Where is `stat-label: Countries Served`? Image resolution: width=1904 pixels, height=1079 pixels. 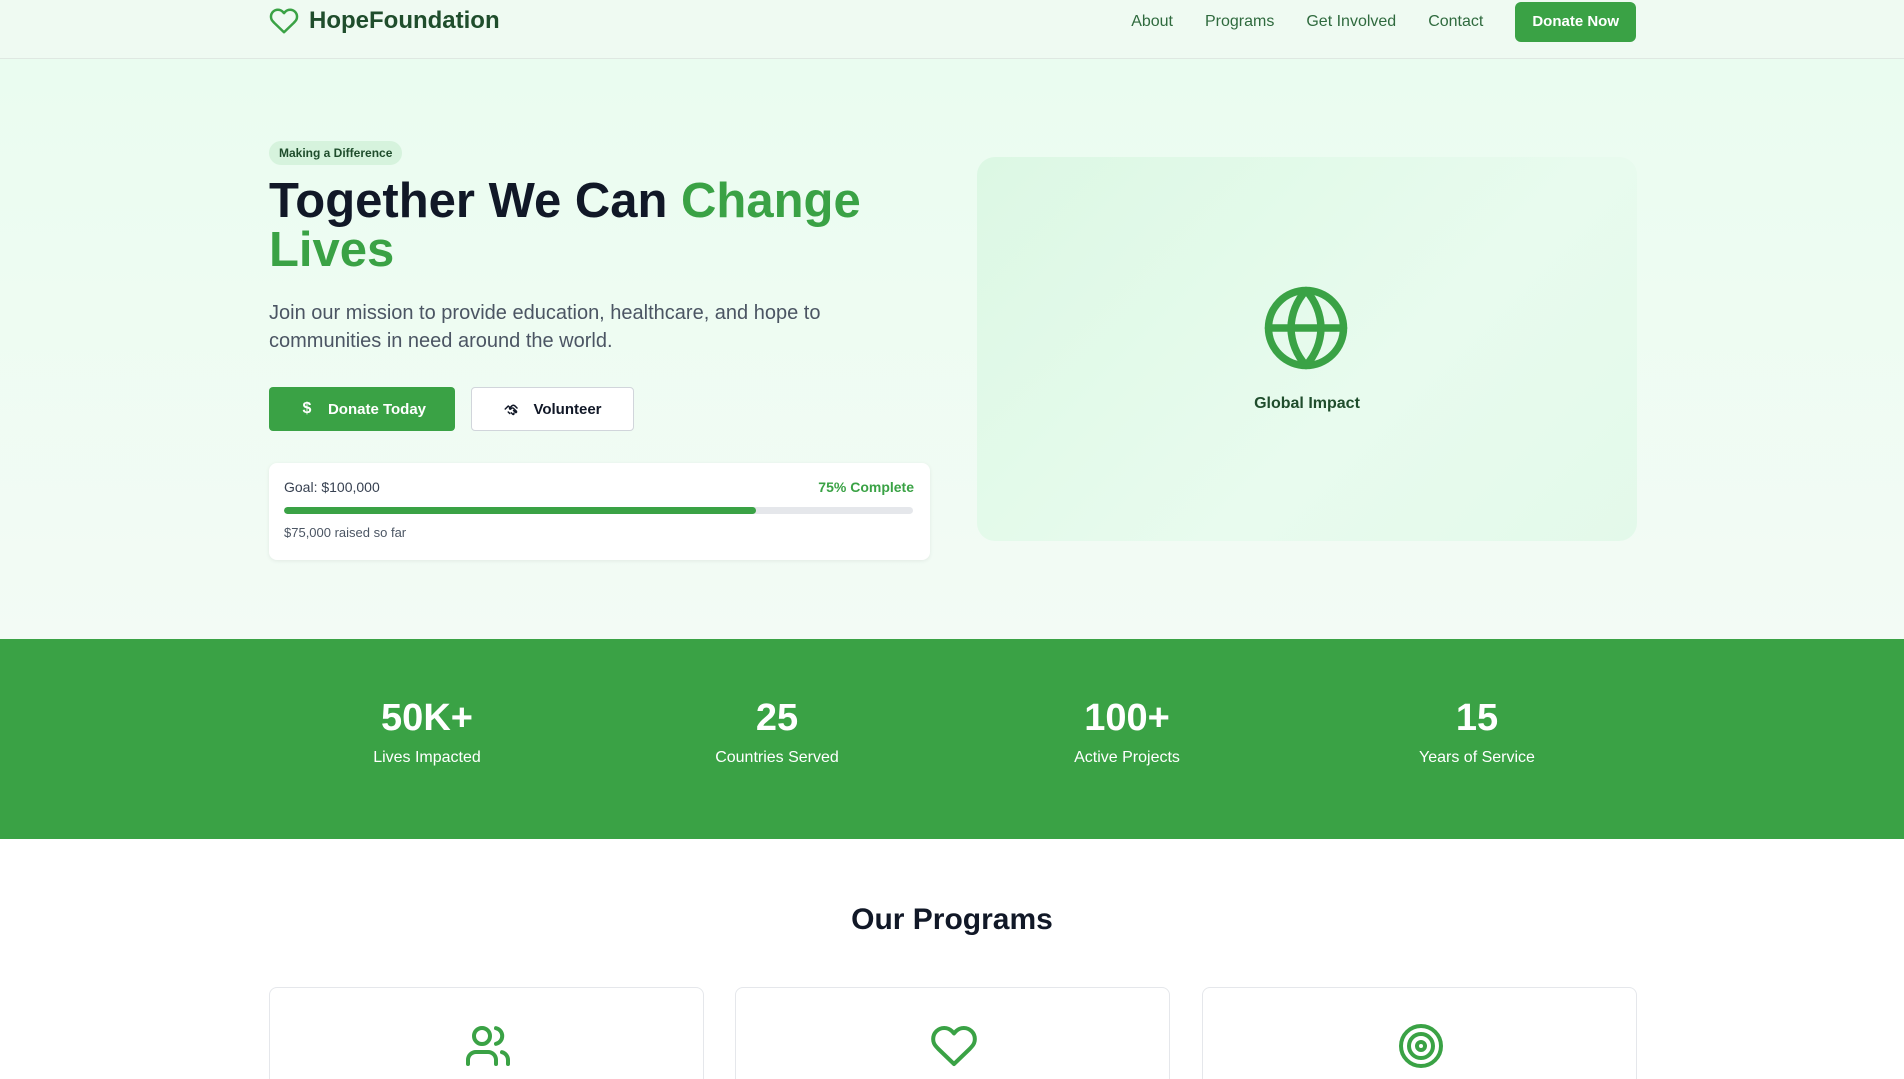 stat-label: Countries Served is located at coordinates (777, 757).